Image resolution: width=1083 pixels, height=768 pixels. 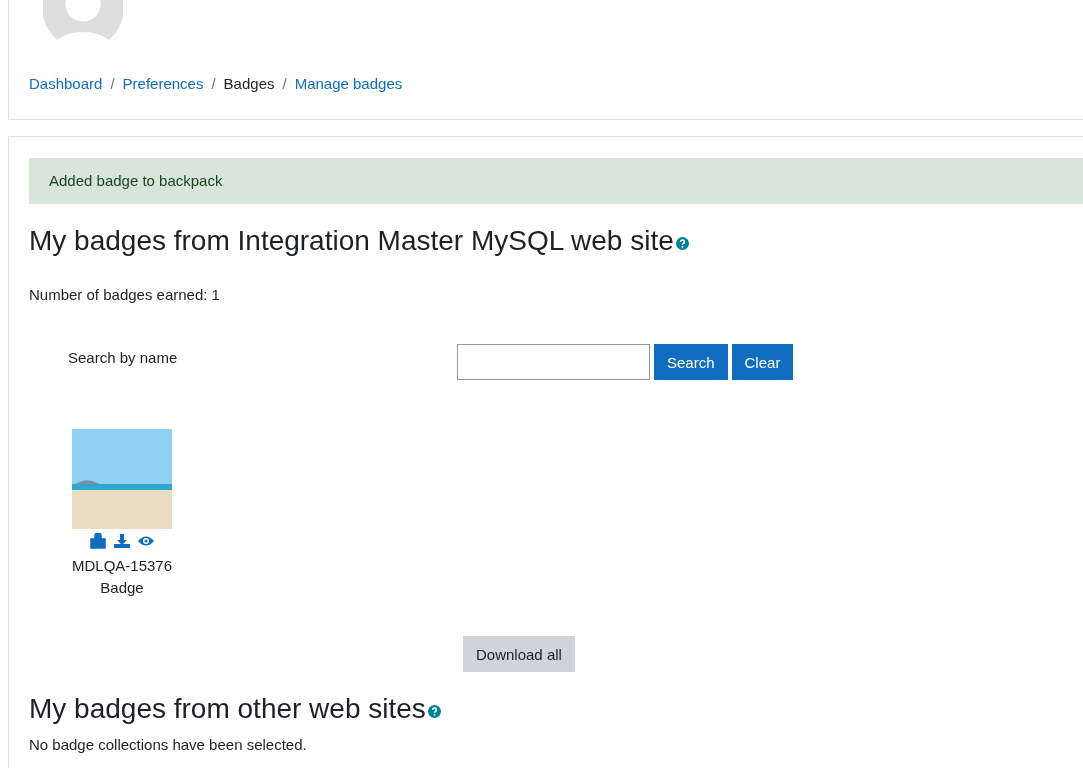 I want to click on breadcrumb-current: Badges, so click(x=249, y=83).